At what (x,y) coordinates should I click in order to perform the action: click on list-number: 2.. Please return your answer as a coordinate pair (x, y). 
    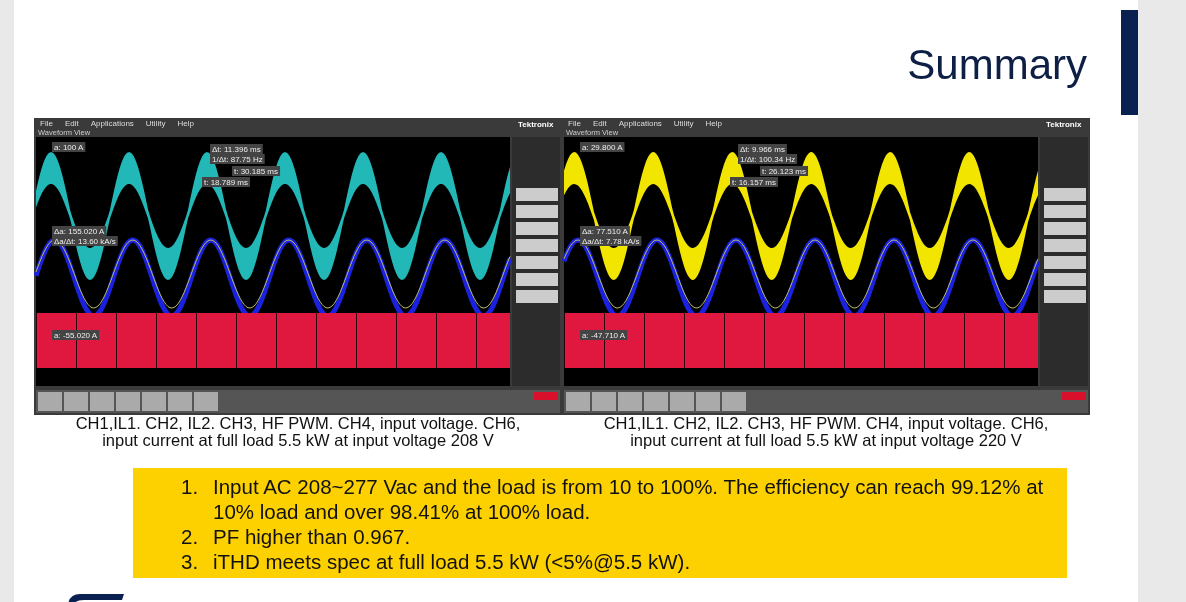
    Looking at the image, I should click on (190, 536).